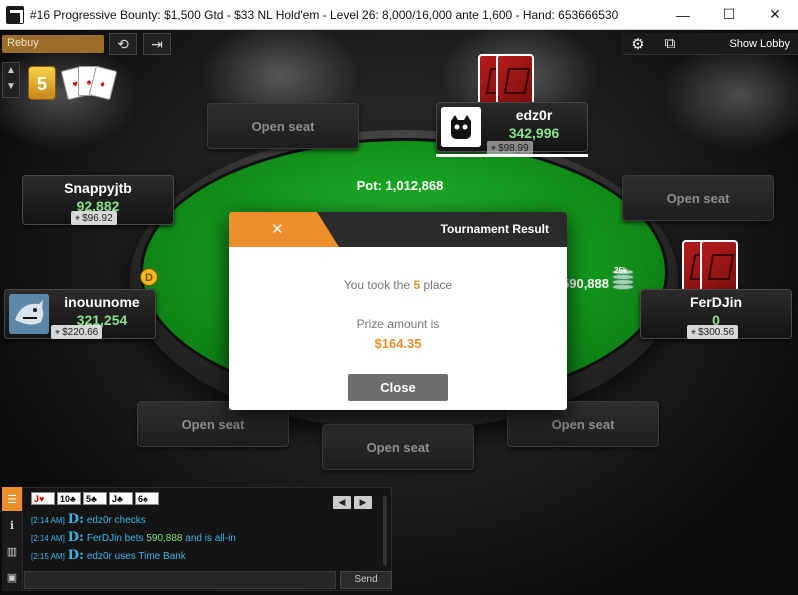 The height and width of the screenshot is (595, 798). I want to click on show-lobby-button: Show Lobby, so click(759, 44).